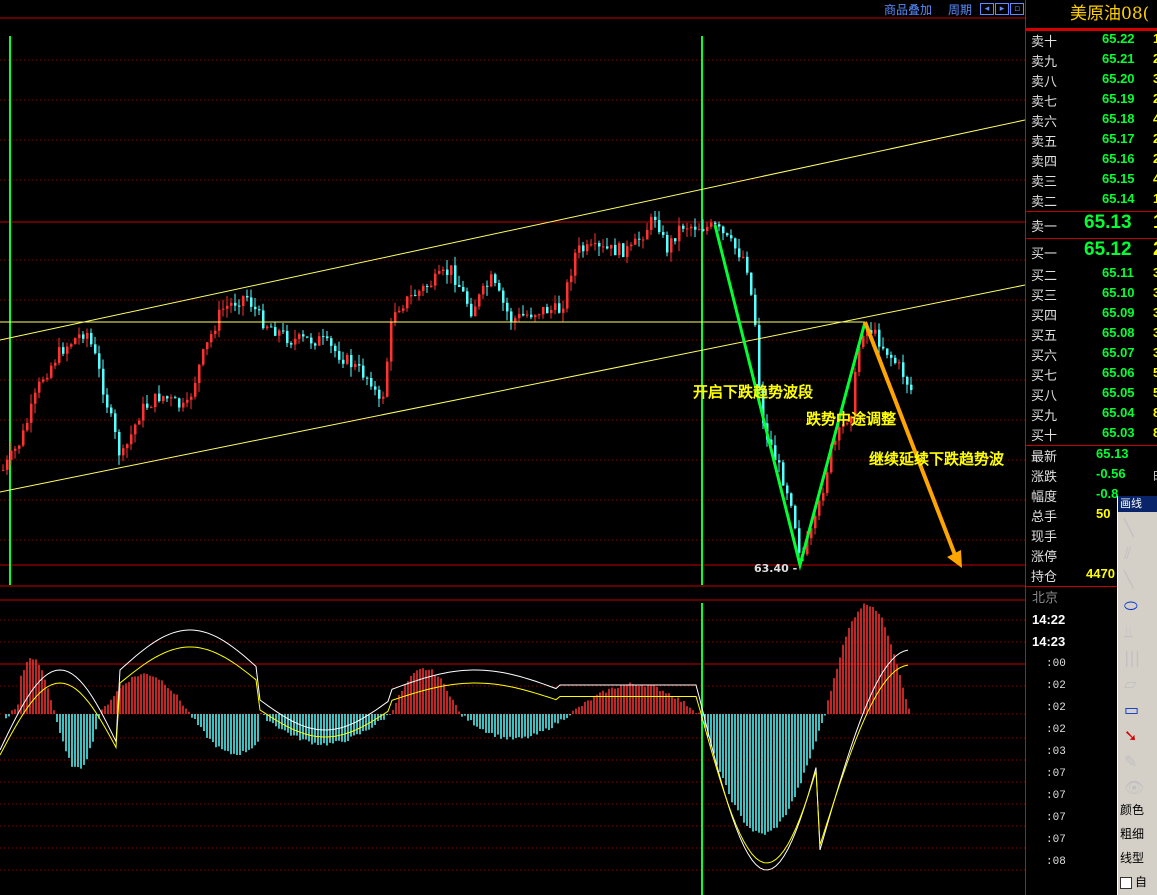 This screenshot has height=895, width=1157. What do you see at coordinates (1118, 272) in the screenshot?
I see `quote-price: 65.11` at bounding box center [1118, 272].